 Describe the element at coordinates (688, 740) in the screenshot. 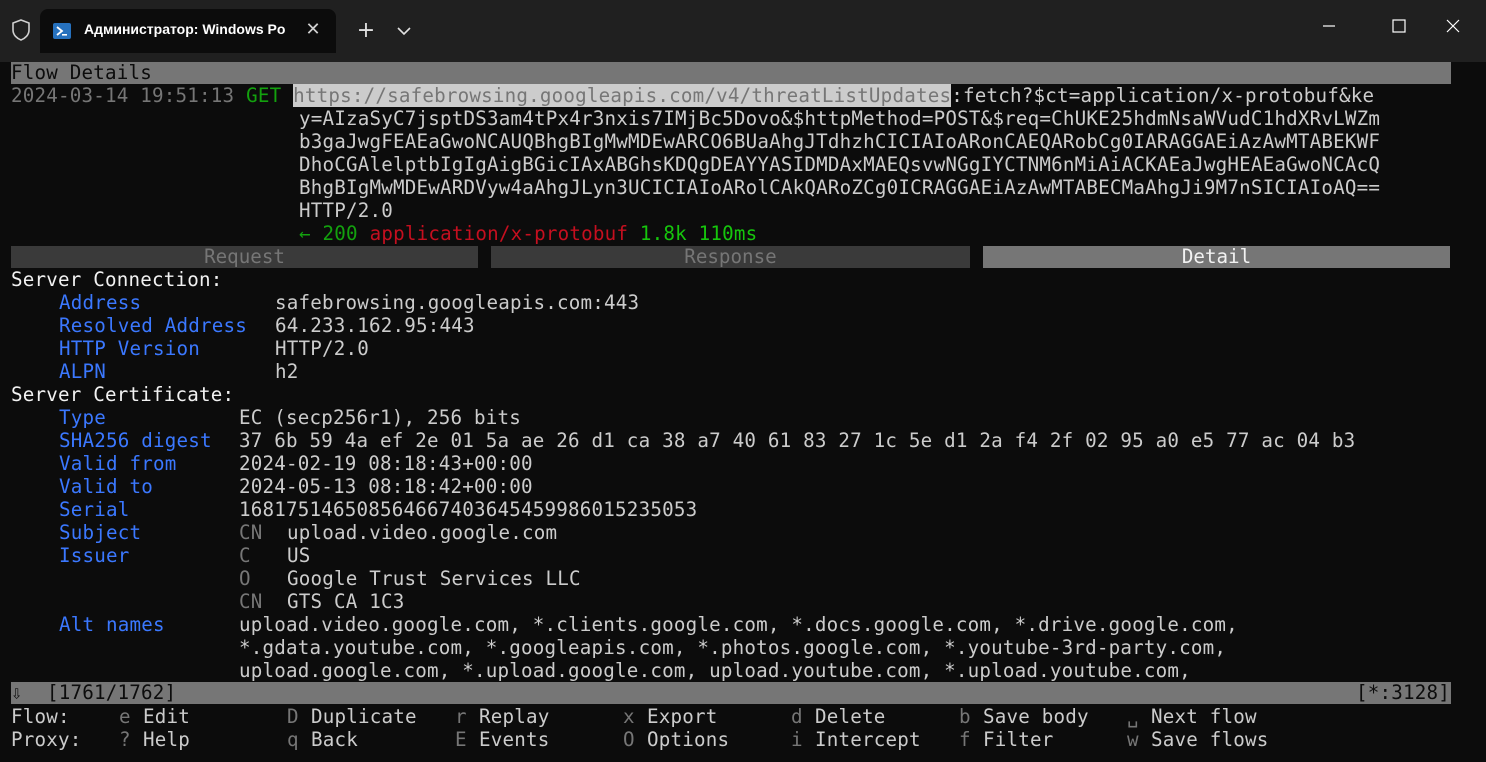

I see `shortcut-options: Options` at that location.